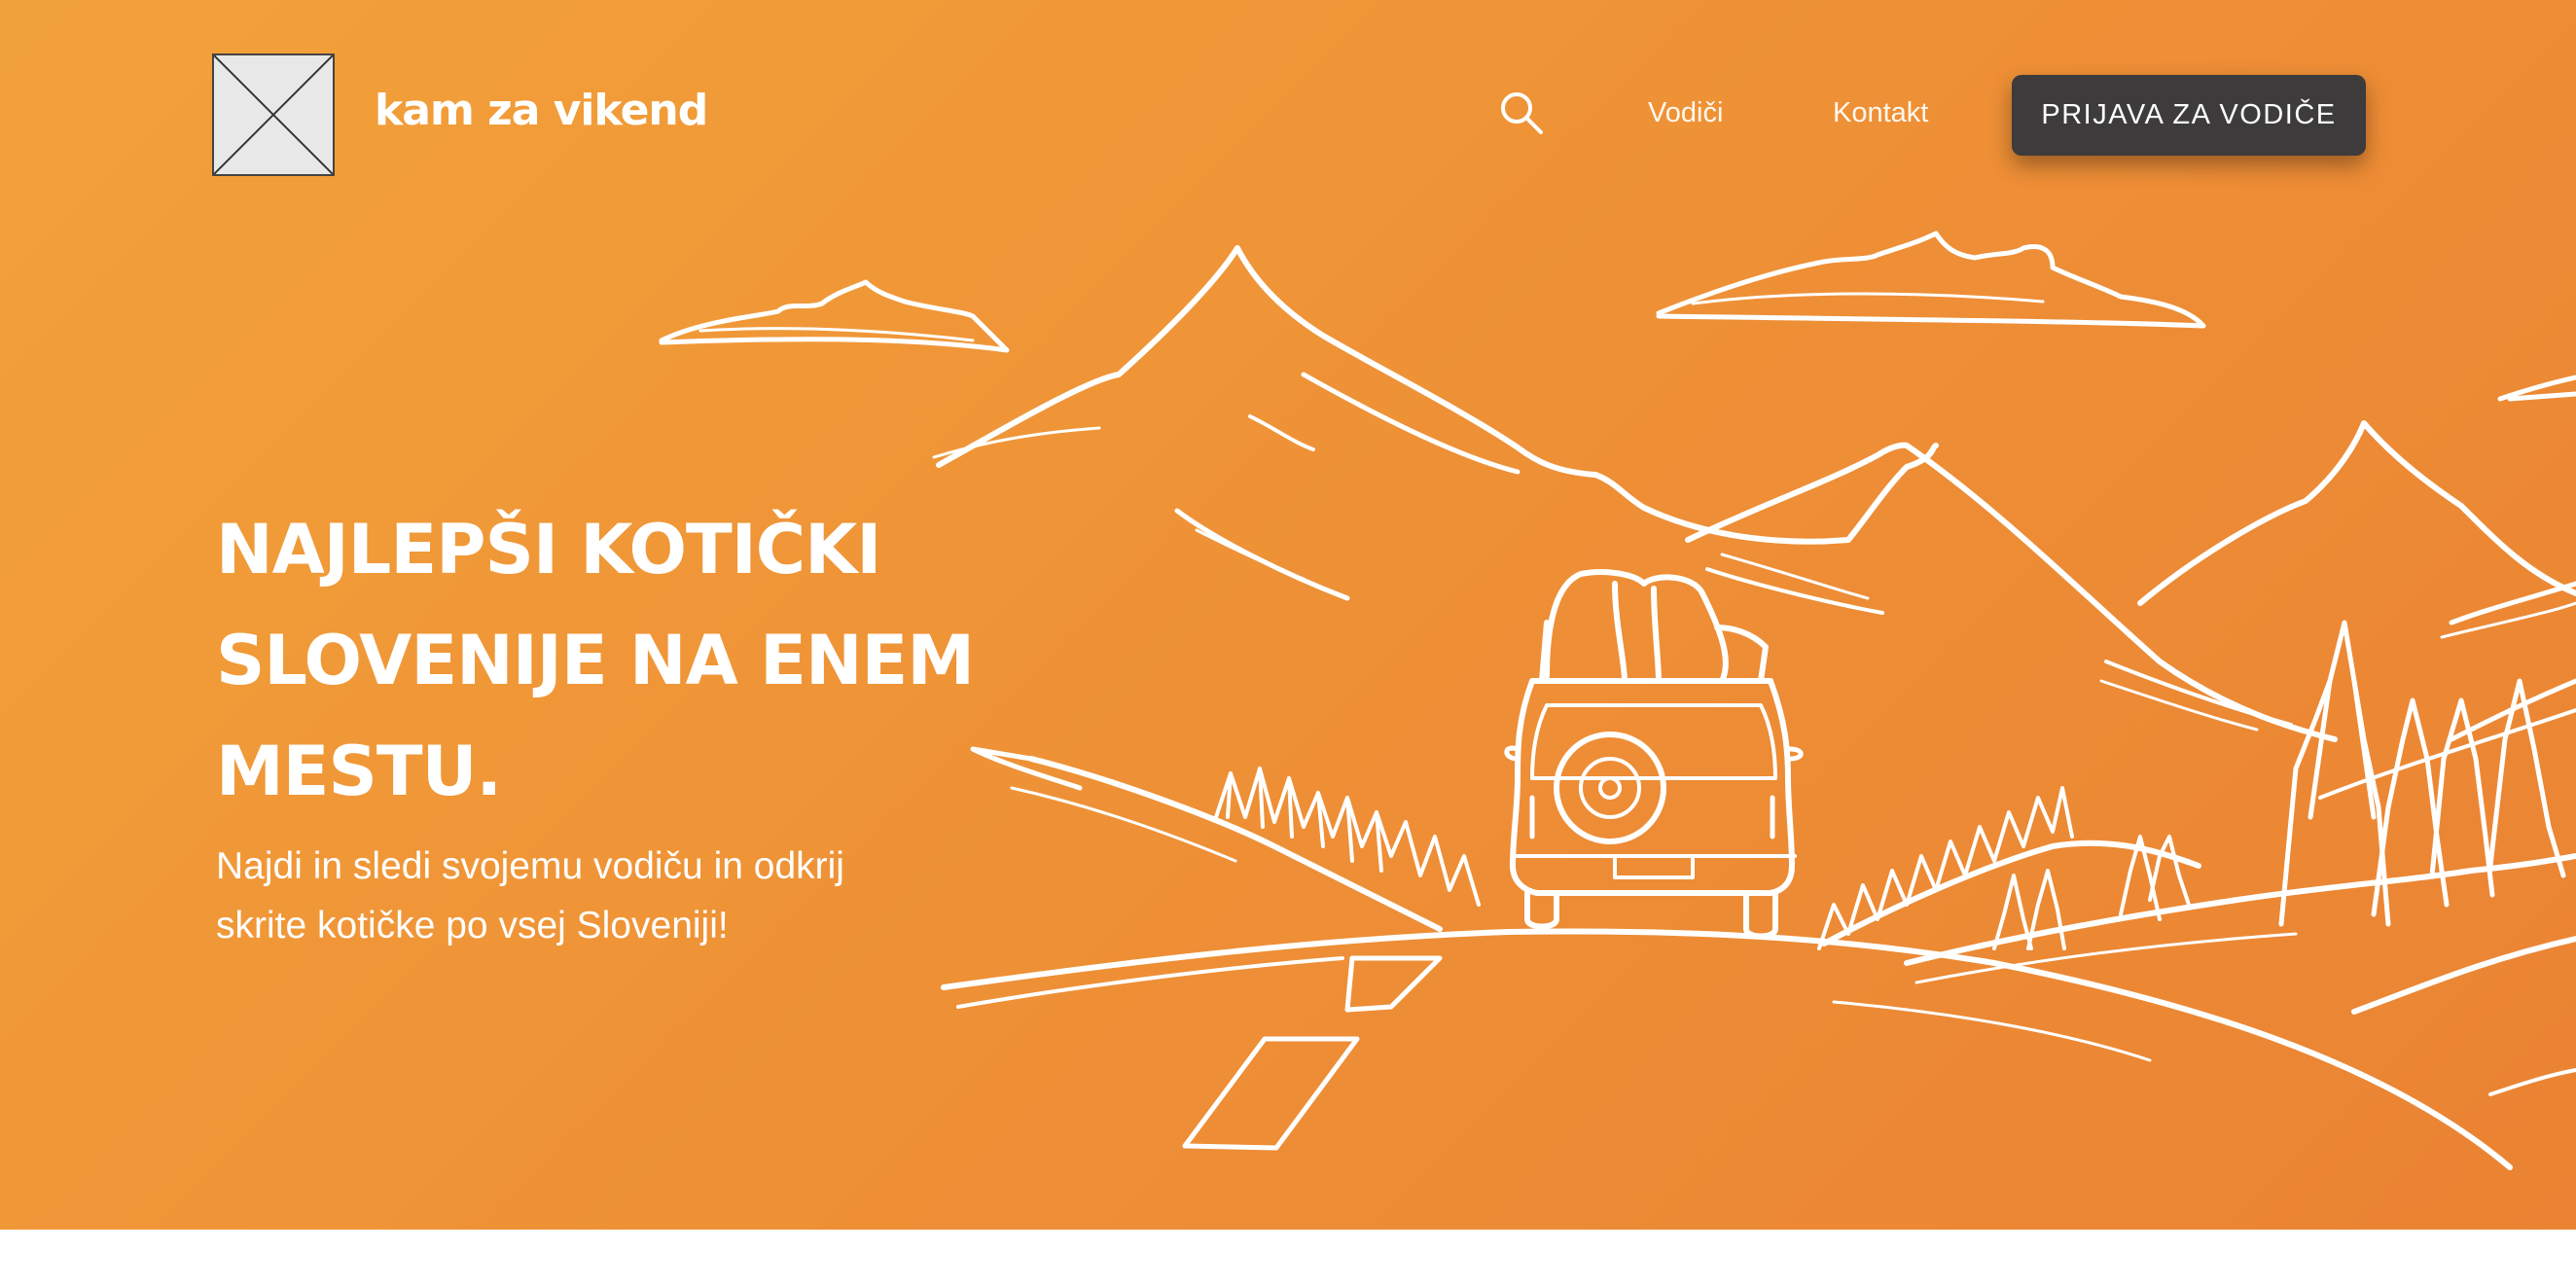 The width and height of the screenshot is (2576, 1286). I want to click on hero-headline-line: MESTU., so click(359, 771).